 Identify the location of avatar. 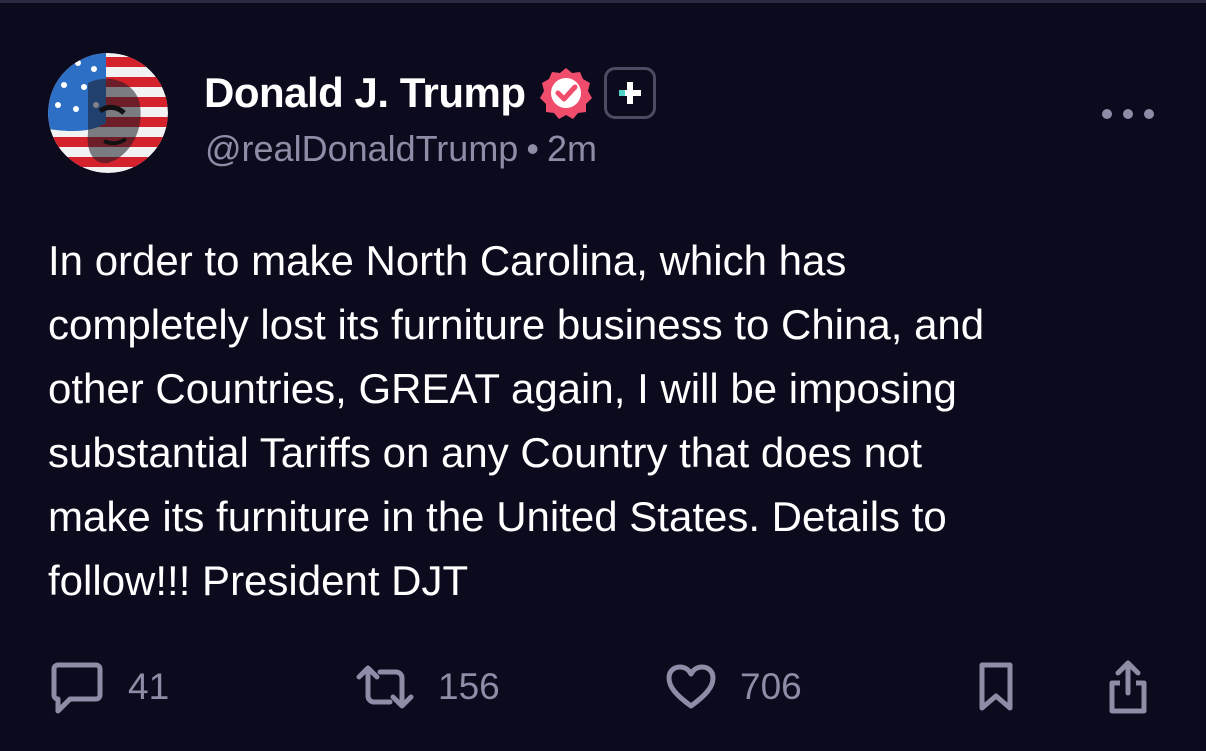
(108, 113).